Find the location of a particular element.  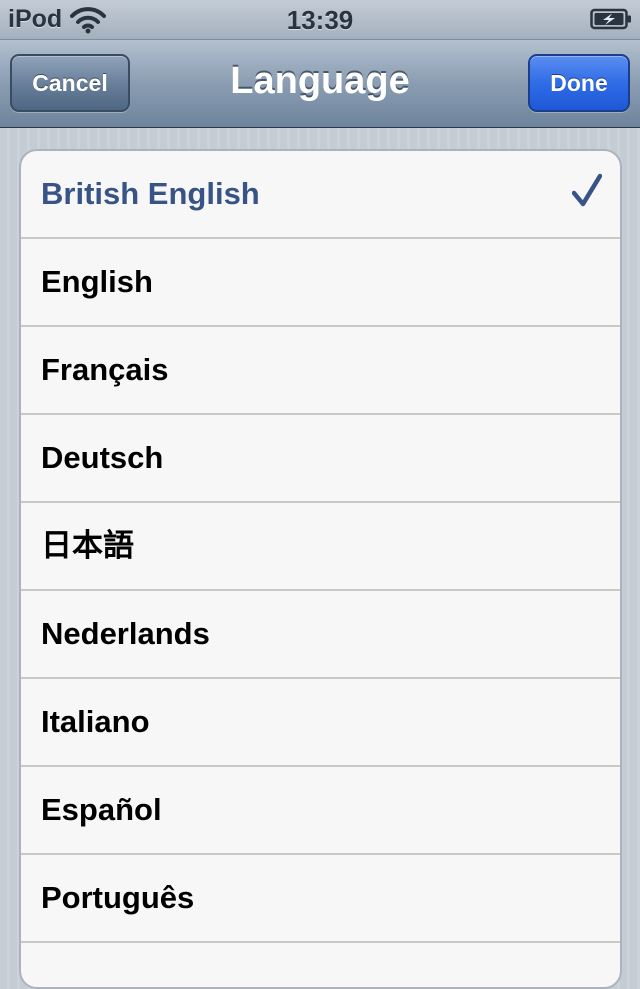

list-item-label: Português is located at coordinates (118, 897).